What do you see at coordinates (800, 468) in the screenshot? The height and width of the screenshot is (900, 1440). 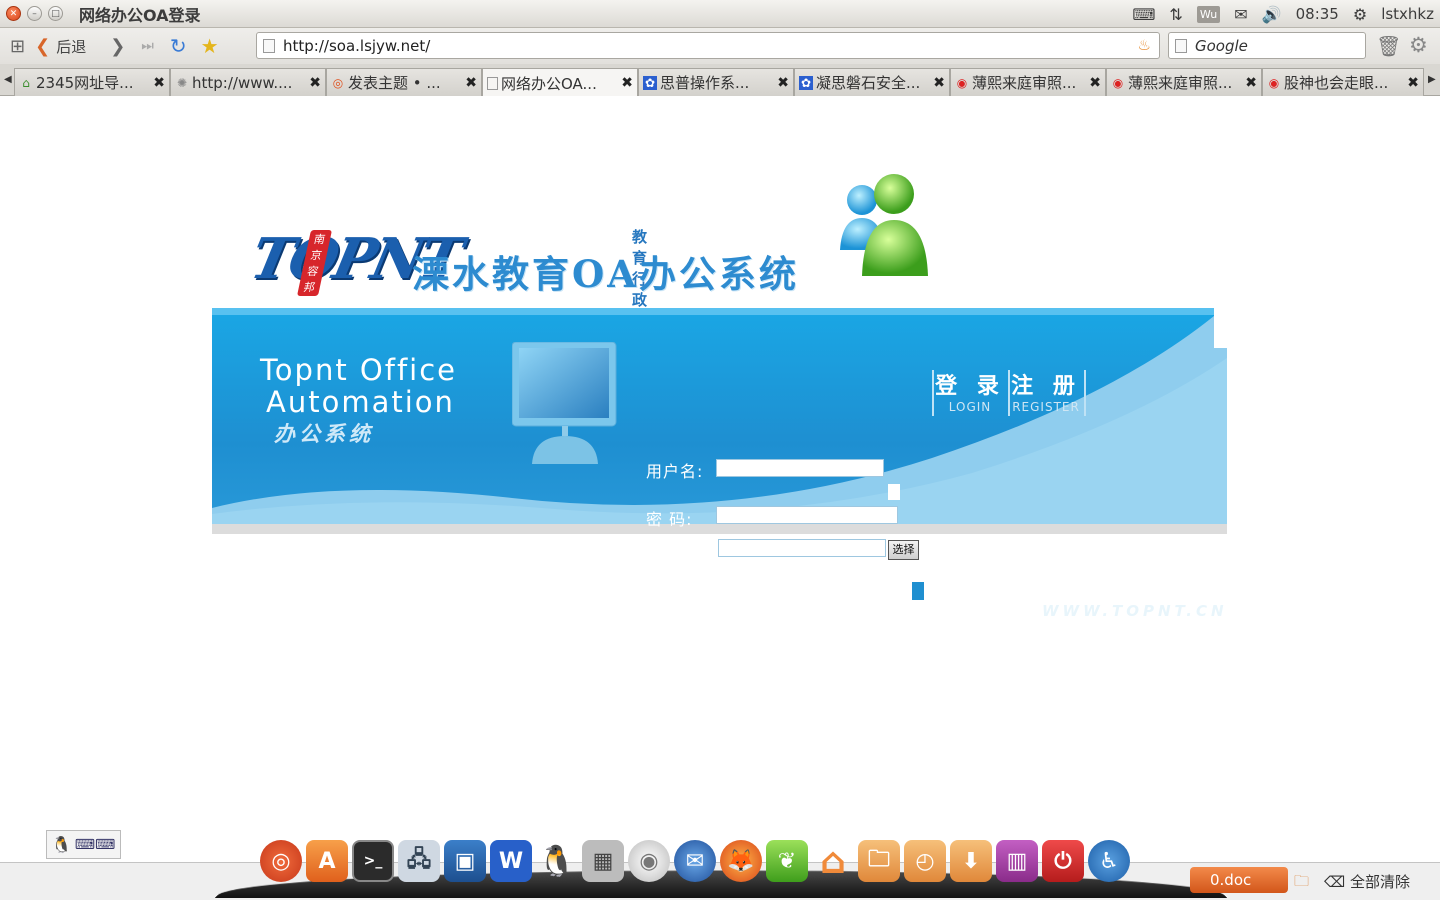 I see `username-input` at bounding box center [800, 468].